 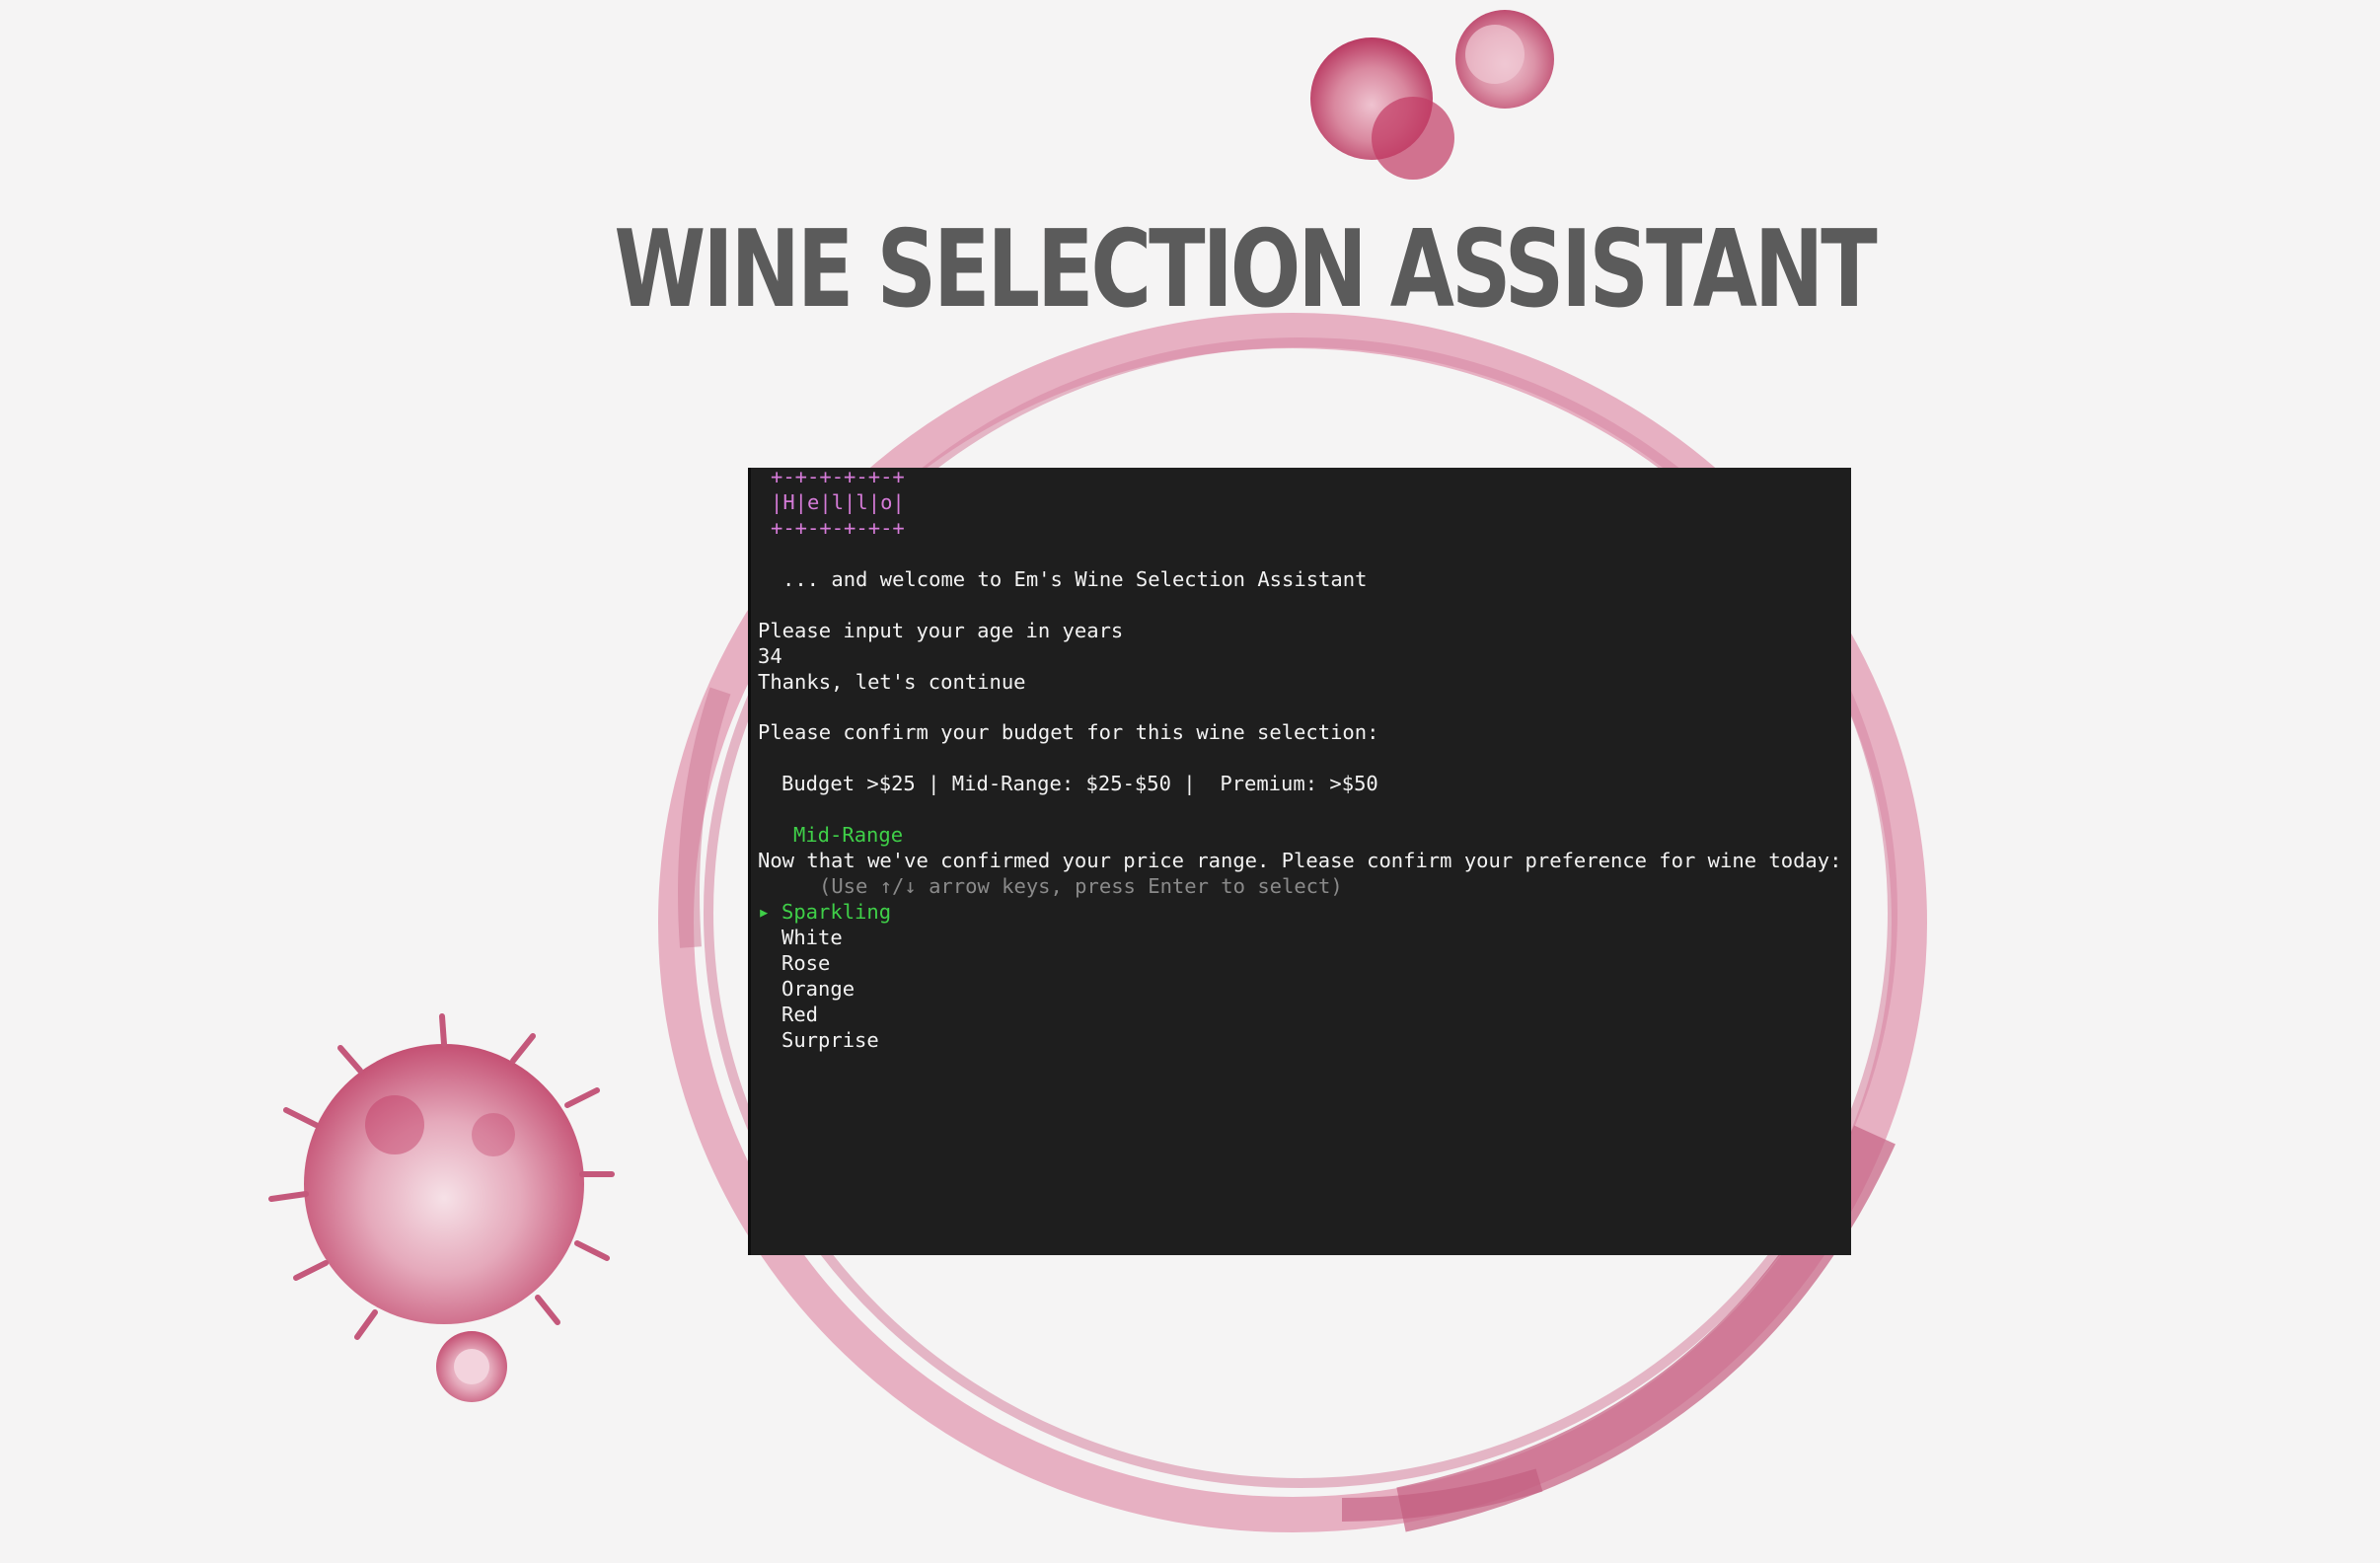 What do you see at coordinates (836, 912) in the screenshot?
I see `wine-option: Sparkling` at bounding box center [836, 912].